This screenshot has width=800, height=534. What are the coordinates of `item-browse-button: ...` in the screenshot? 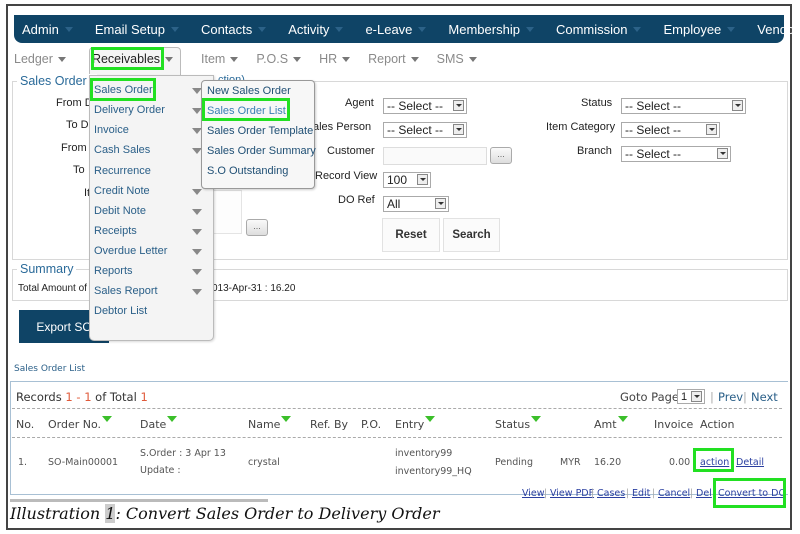 It's located at (257, 227).